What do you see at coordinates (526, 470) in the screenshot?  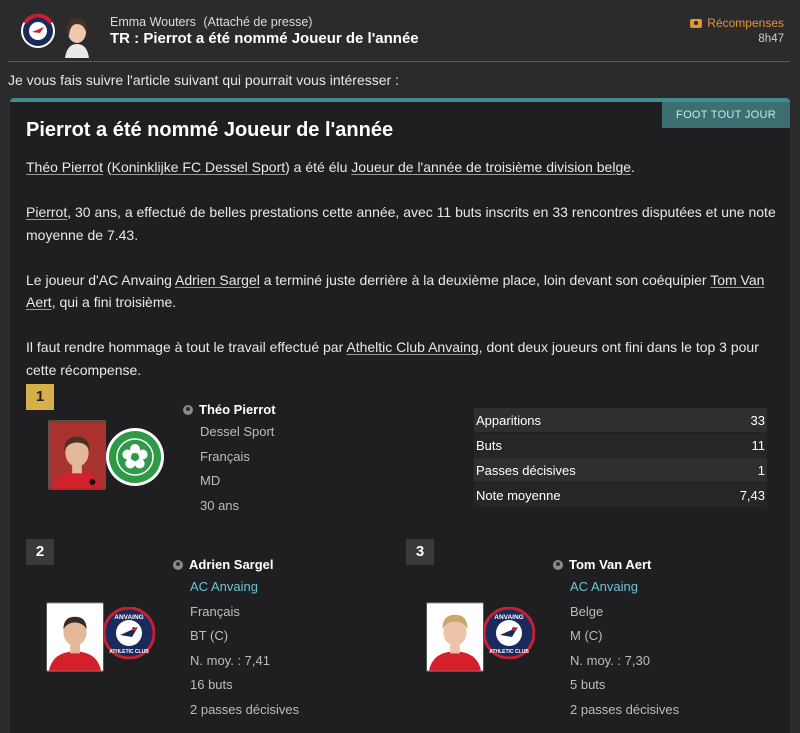 I see `stat-label: Passes décisives` at bounding box center [526, 470].